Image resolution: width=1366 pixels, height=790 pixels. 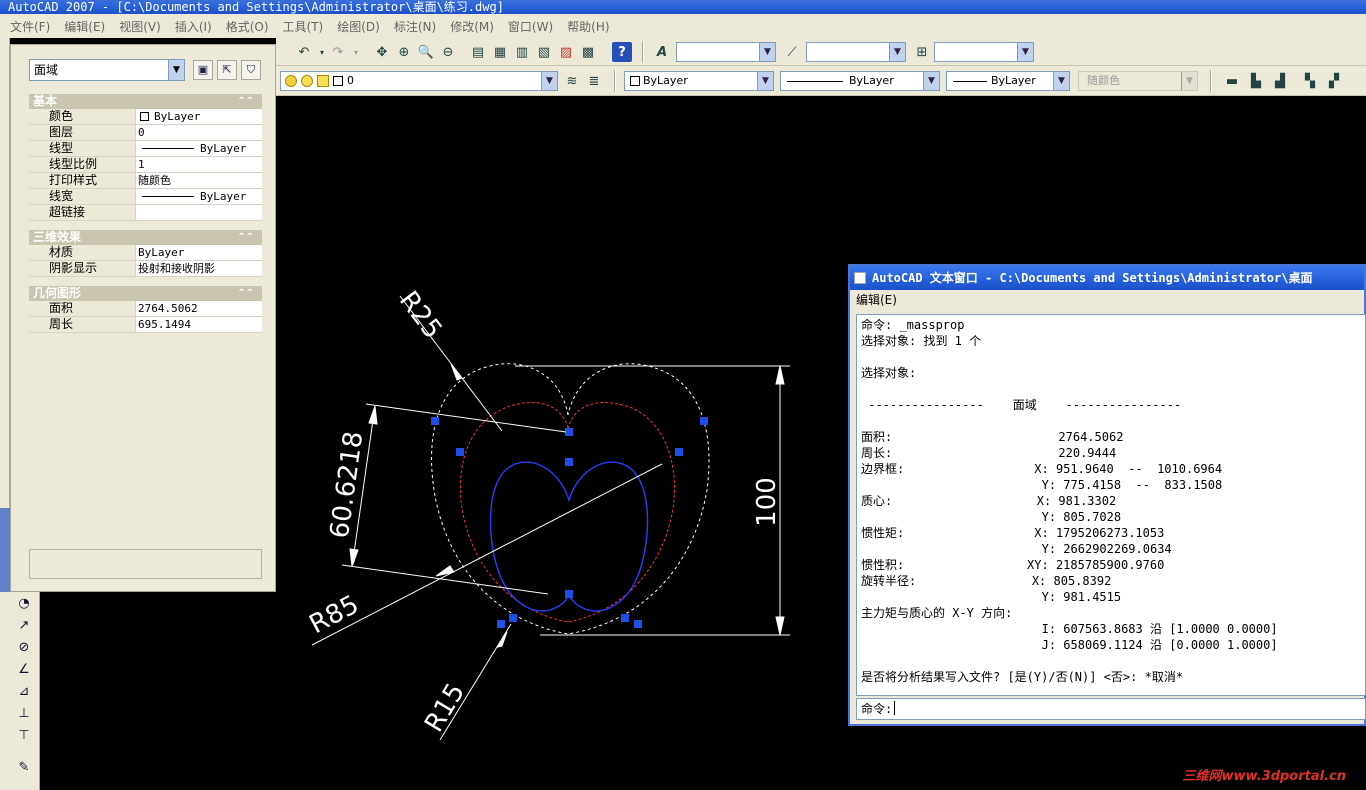 What do you see at coordinates (1111, 709) in the screenshot?
I see `command-input: 命令:` at bounding box center [1111, 709].